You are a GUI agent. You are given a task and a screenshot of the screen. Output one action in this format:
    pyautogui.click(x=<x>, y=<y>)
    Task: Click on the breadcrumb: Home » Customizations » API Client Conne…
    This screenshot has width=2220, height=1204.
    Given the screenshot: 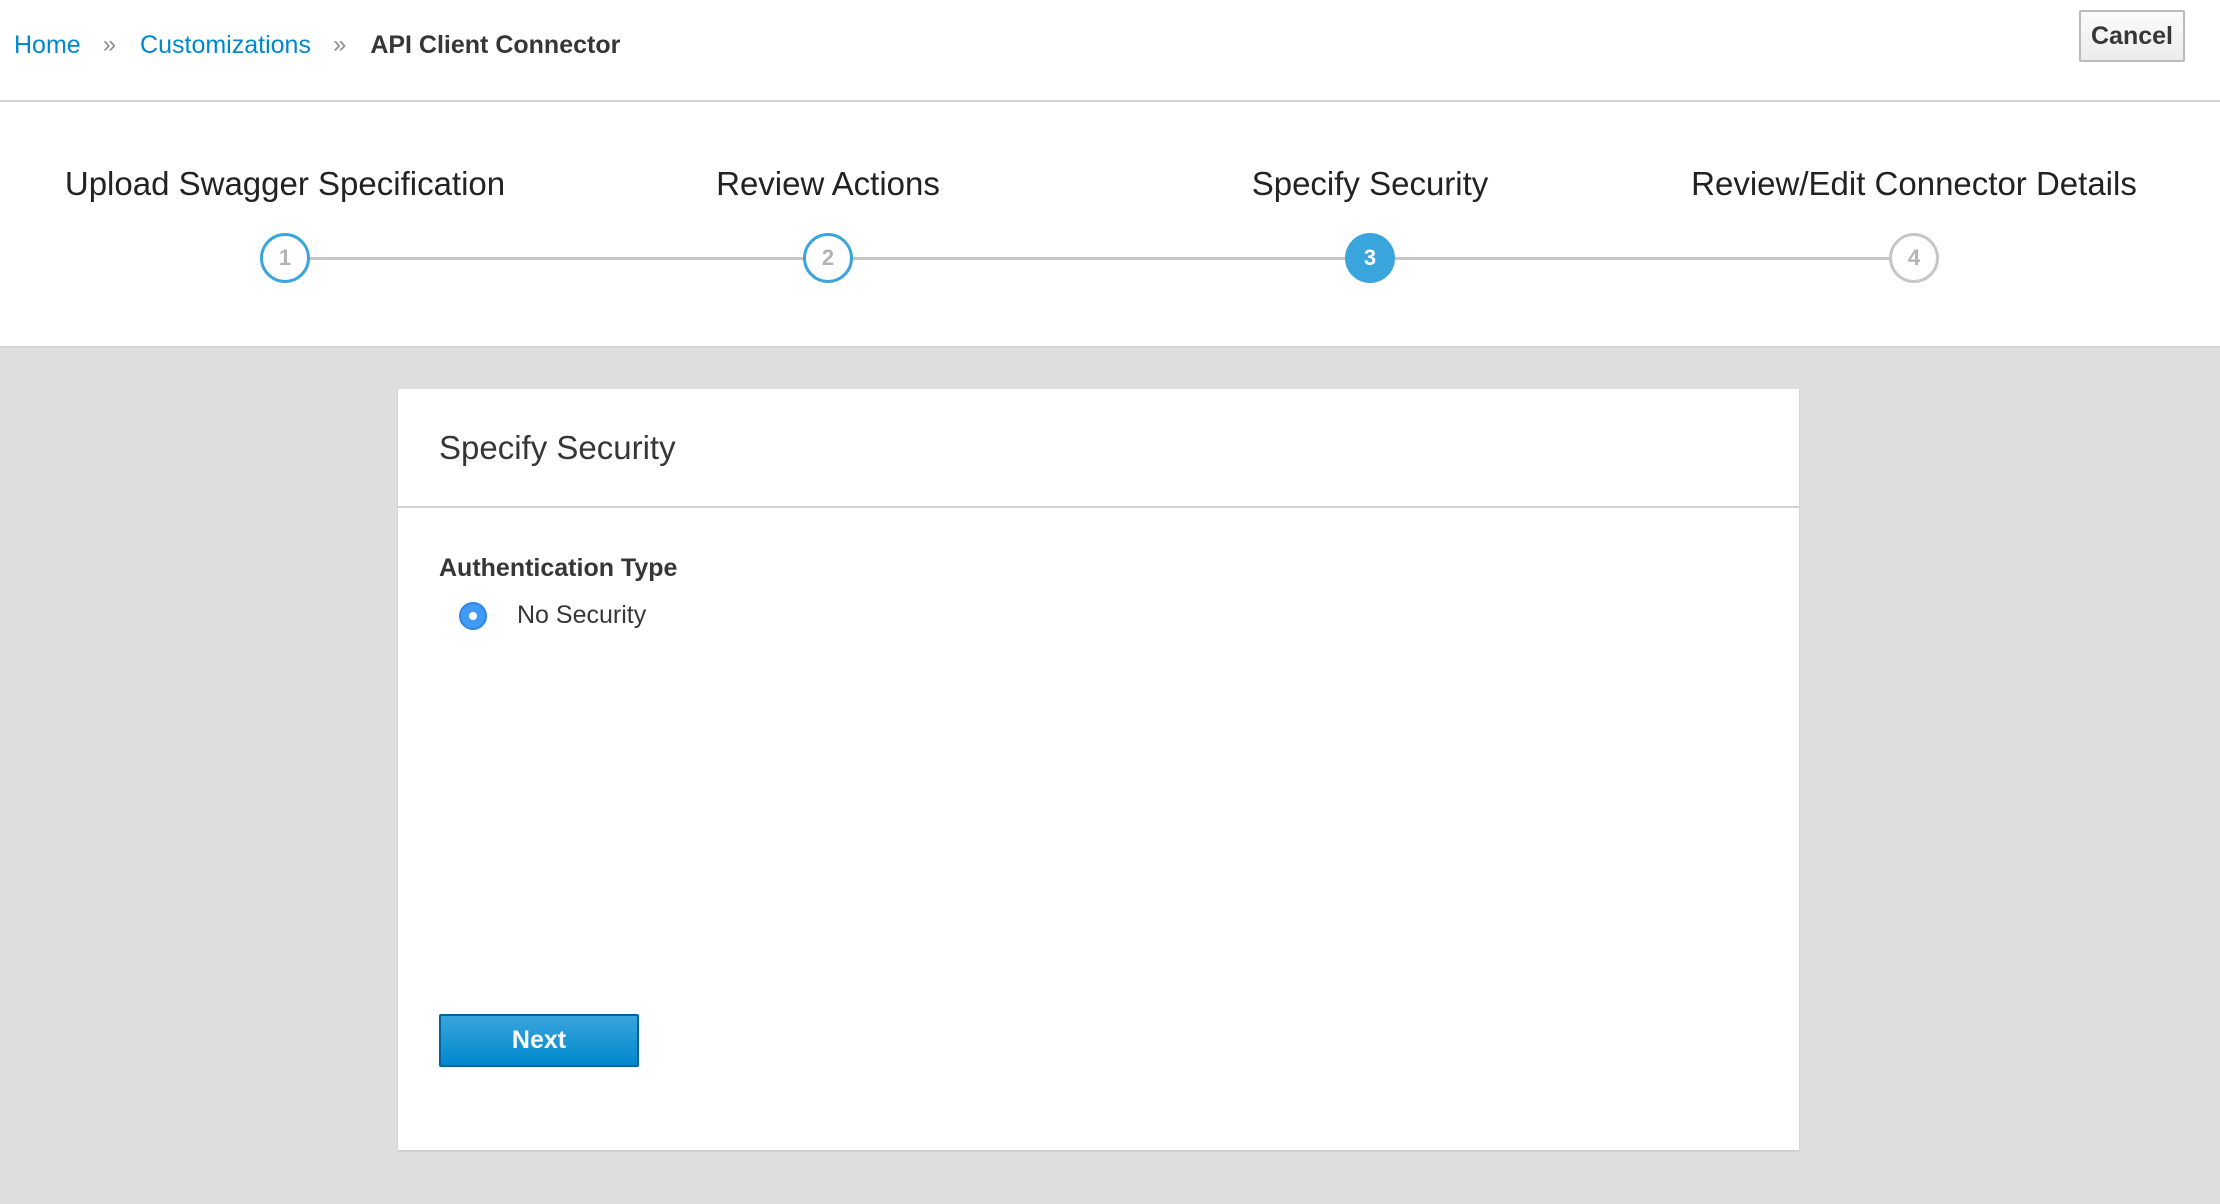 What is the action you would take?
    pyautogui.click(x=317, y=45)
    